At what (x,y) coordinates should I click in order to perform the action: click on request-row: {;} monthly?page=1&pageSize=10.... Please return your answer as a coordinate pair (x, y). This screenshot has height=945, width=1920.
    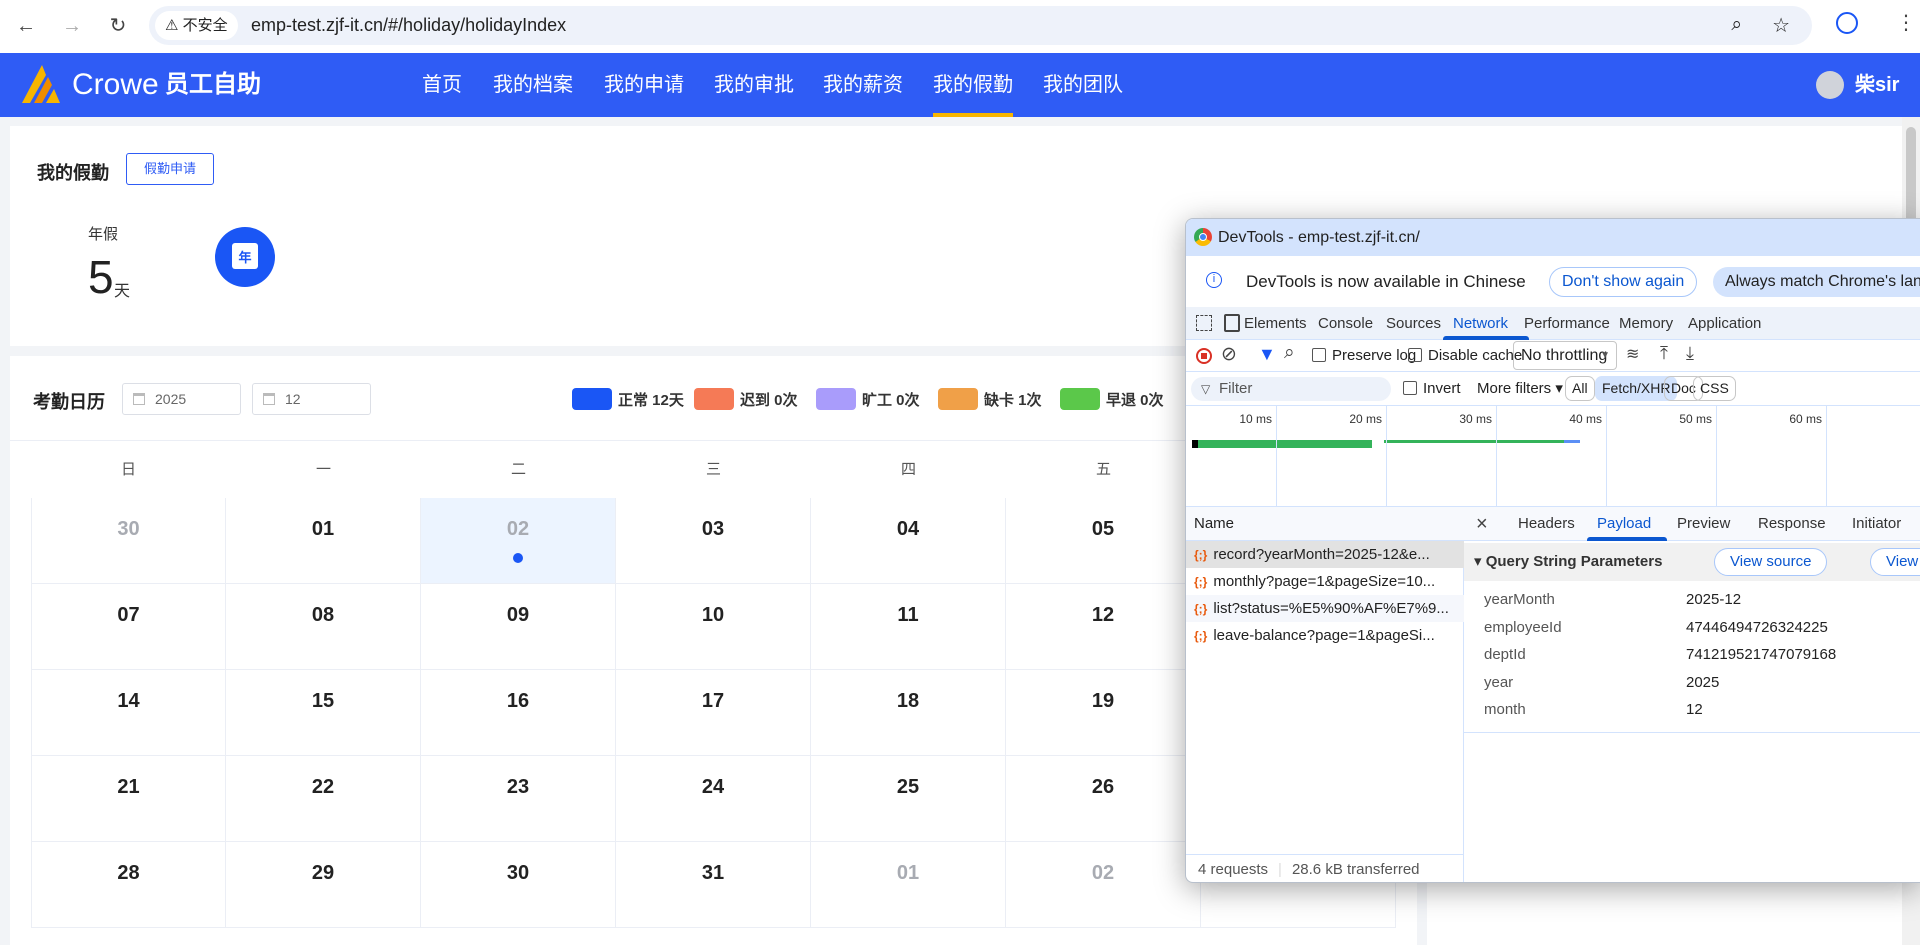
    Looking at the image, I should click on (1325, 581).